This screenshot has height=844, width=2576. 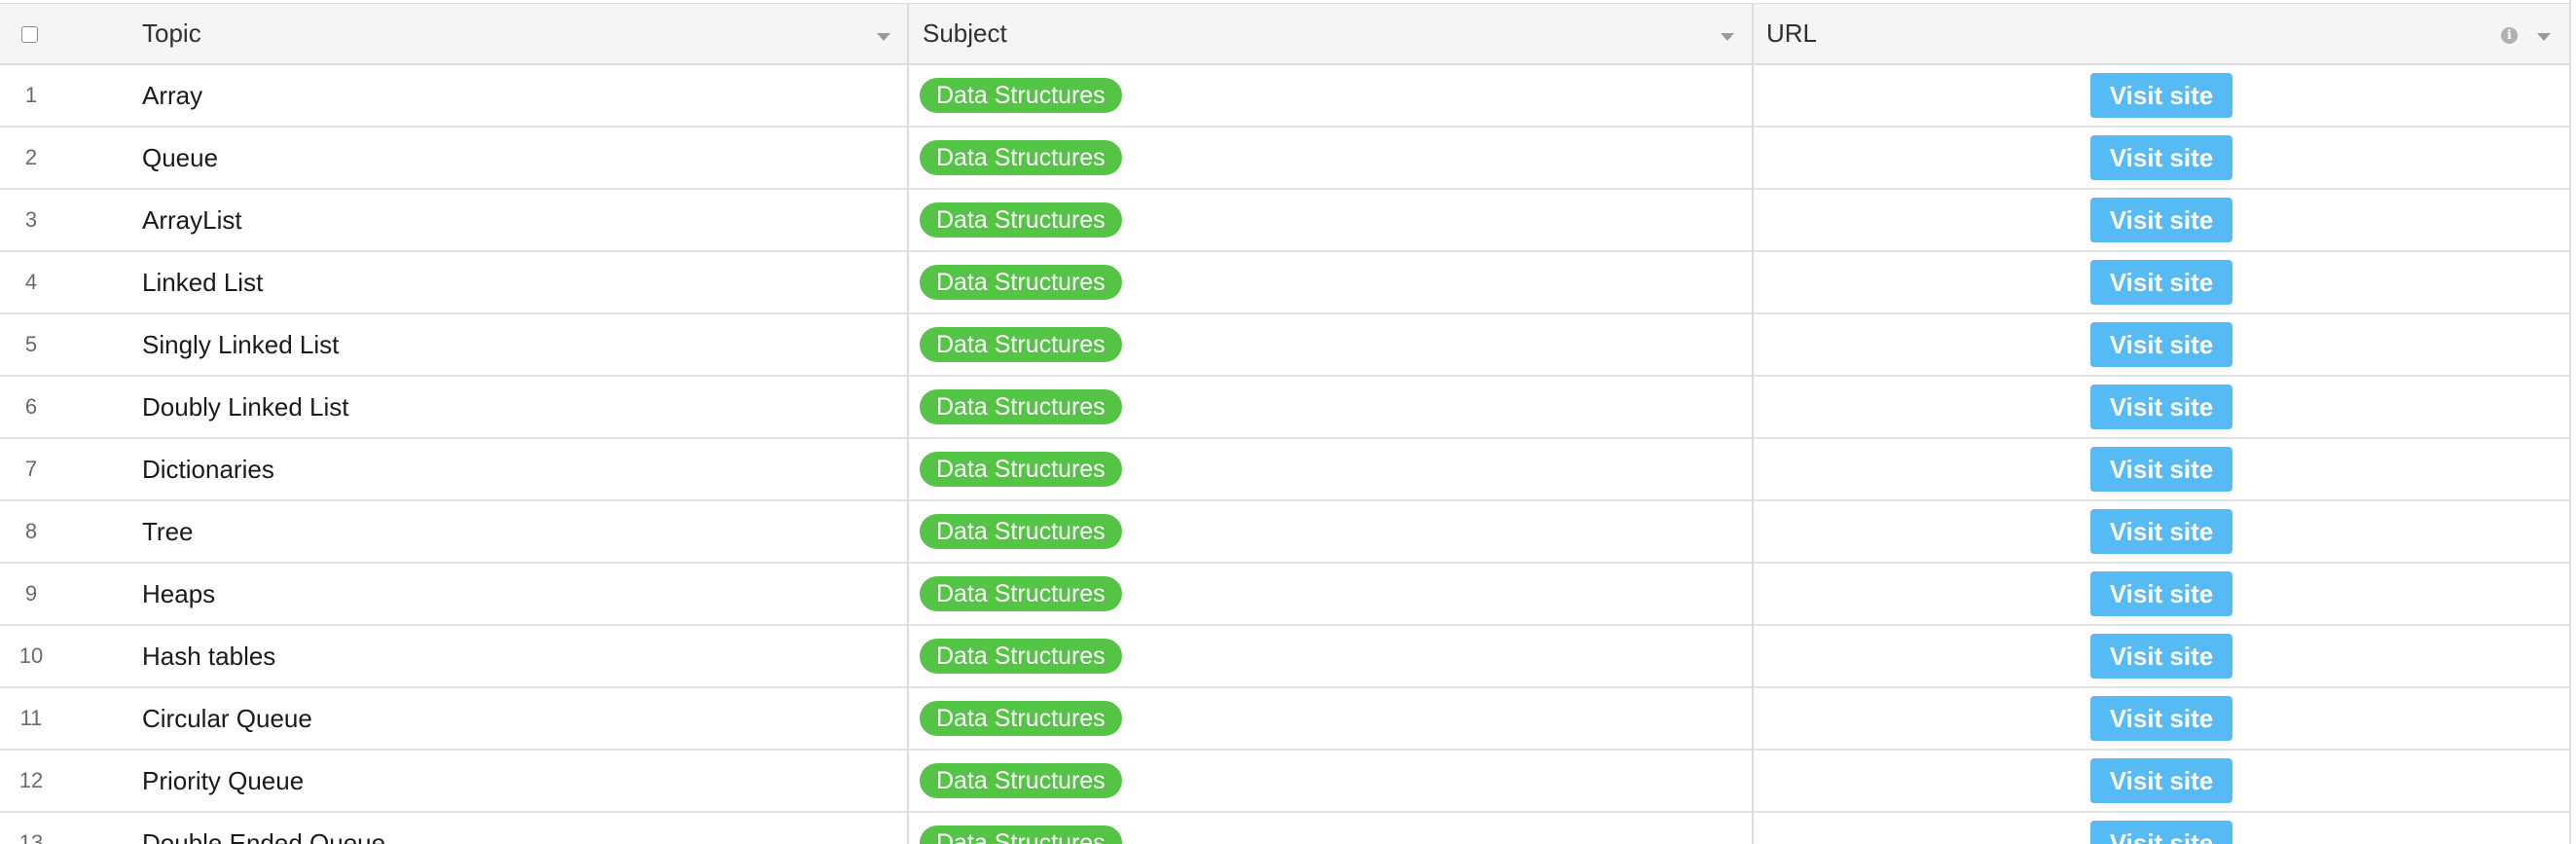 I want to click on table-row: 9 Heaps Data Structures Visit site, so click(x=1285, y=595).